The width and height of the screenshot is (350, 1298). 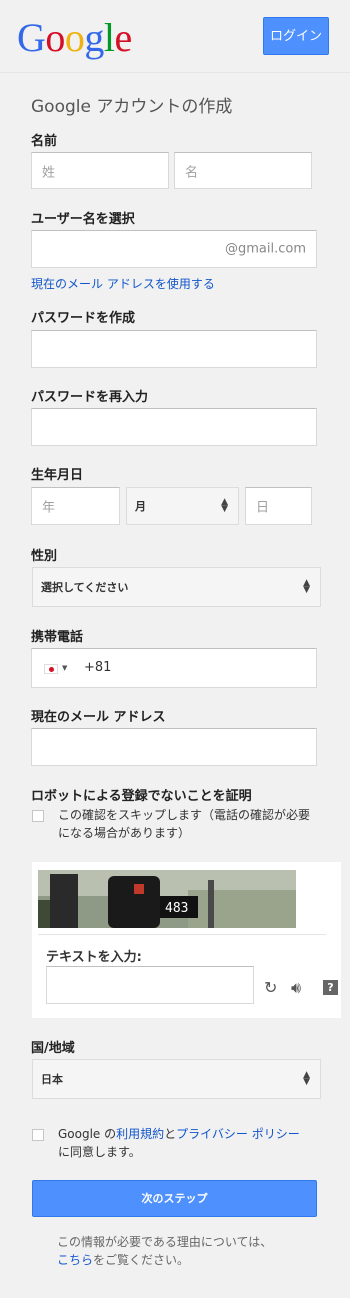 What do you see at coordinates (123, 283) in the screenshot?
I see `use-current-email-link: 現在のメール アドレスを使用する` at bounding box center [123, 283].